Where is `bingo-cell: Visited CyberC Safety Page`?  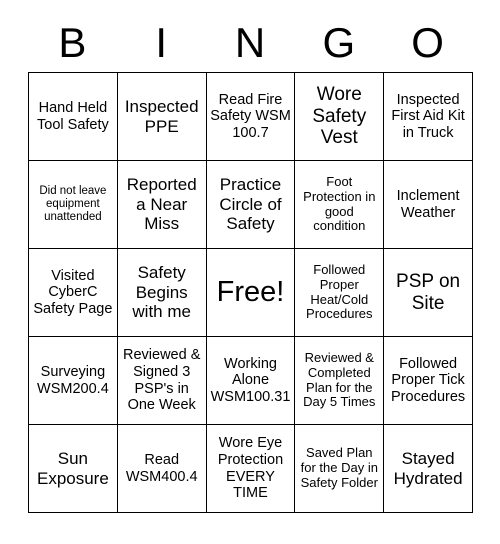 bingo-cell: Visited CyberC Safety Page is located at coordinates (73, 292).